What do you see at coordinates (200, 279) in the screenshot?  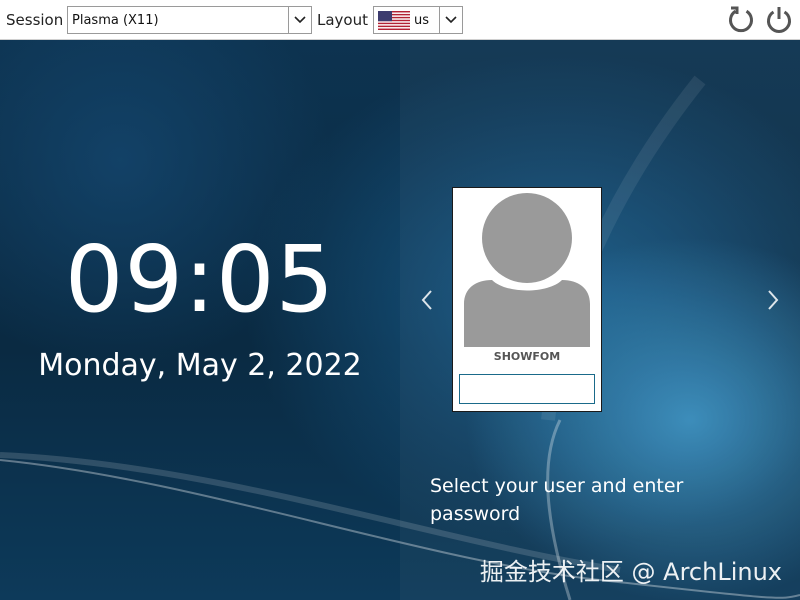 I see `clock-time: 09:05` at bounding box center [200, 279].